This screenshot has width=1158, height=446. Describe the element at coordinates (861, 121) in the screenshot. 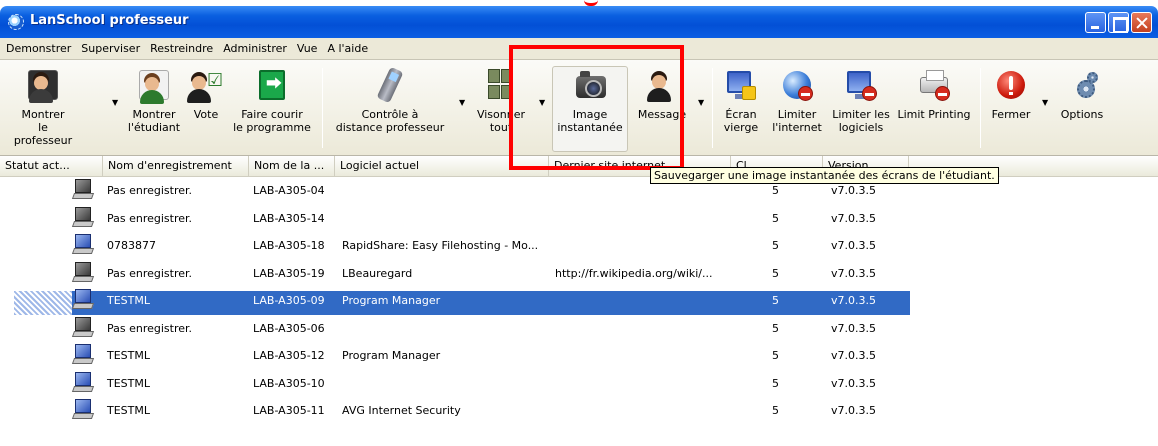

I see `limit-software-label: Limiter les logiciels` at that location.